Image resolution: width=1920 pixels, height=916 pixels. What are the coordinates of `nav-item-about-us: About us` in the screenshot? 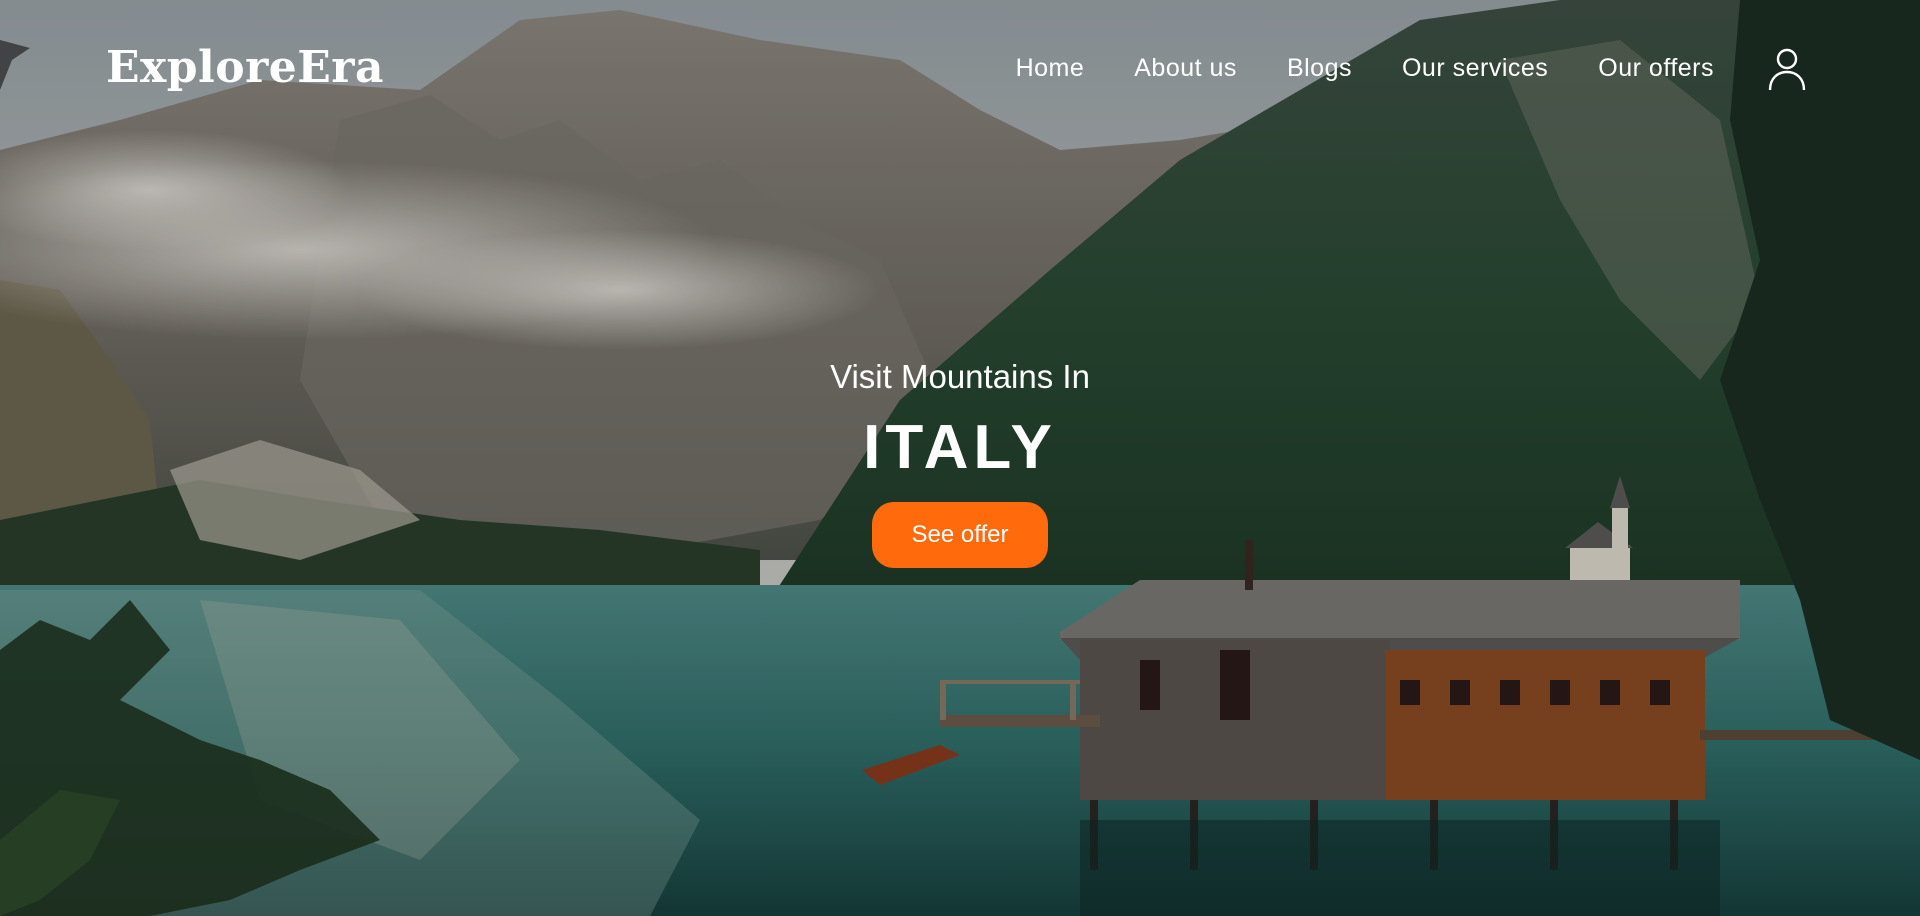 It's located at (1185, 68).